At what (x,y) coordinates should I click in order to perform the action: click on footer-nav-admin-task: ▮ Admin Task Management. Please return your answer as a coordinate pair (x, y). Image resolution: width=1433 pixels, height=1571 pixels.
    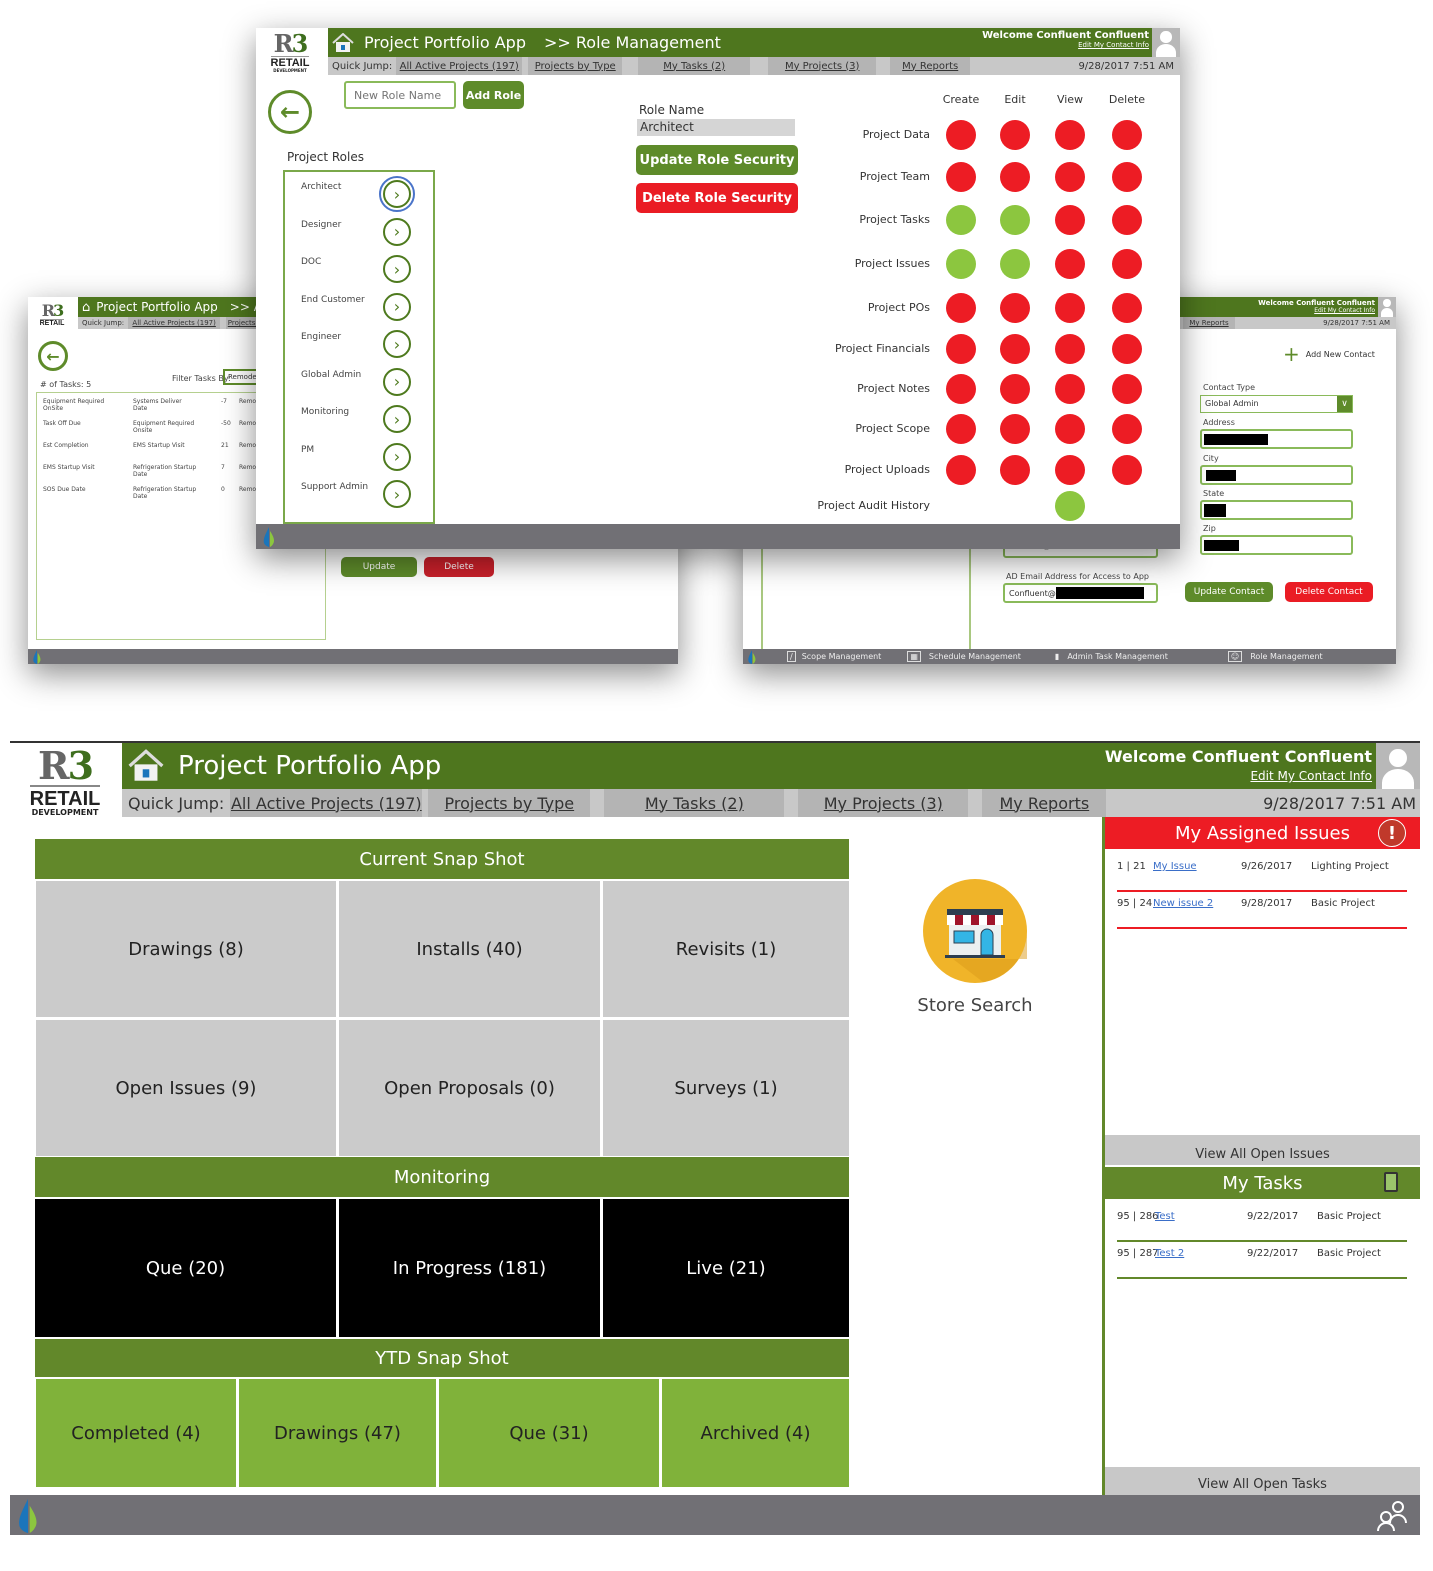
    Looking at the image, I should click on (1111, 656).